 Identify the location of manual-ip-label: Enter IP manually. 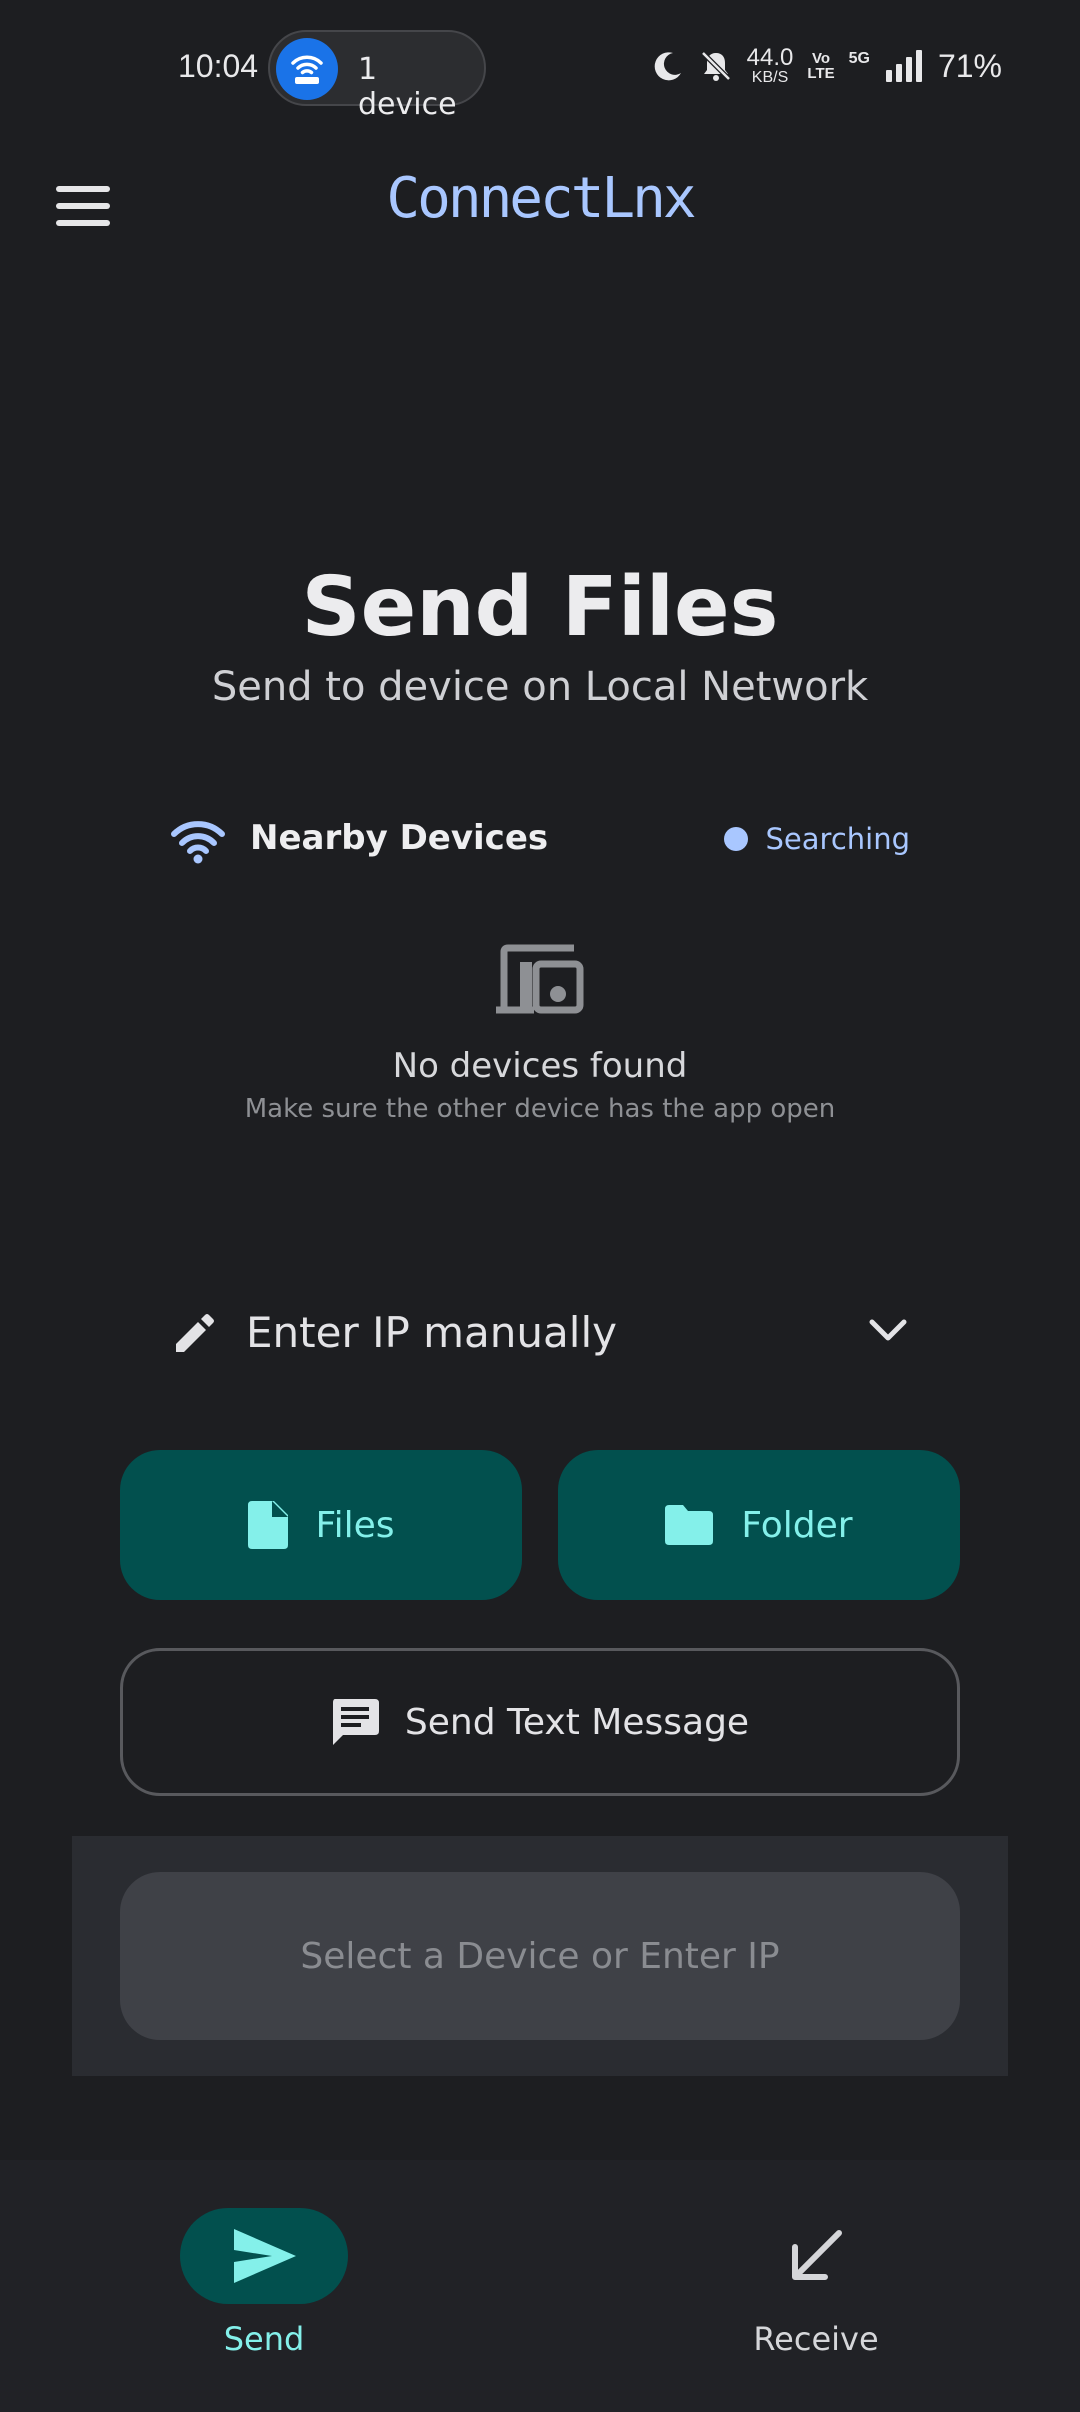
(431, 1332).